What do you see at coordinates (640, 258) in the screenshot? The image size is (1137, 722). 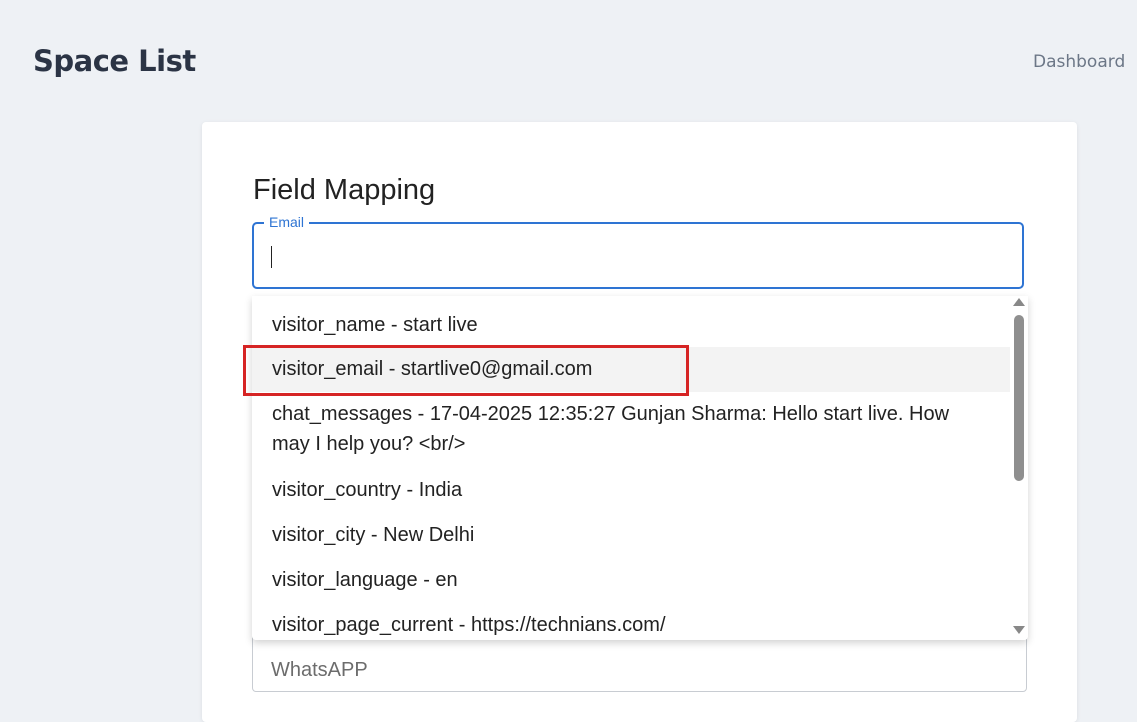 I see `email-input` at bounding box center [640, 258].